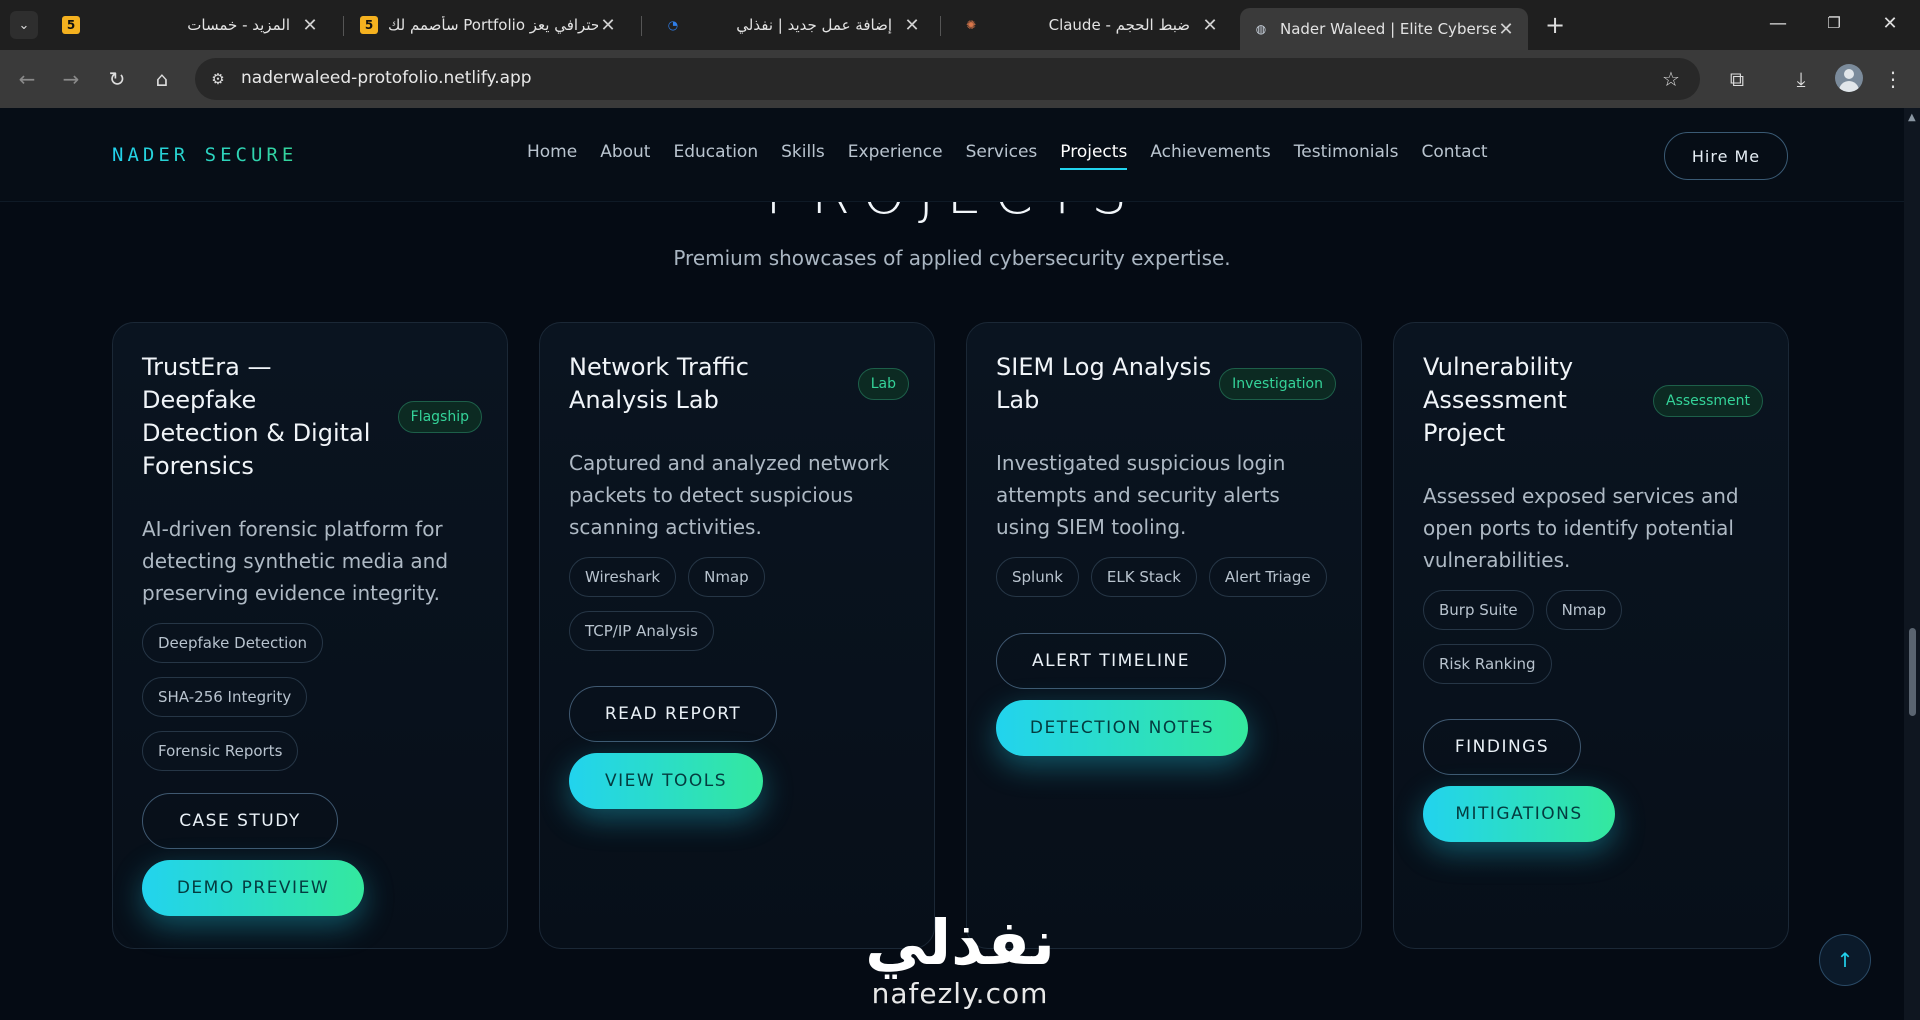  I want to click on tab-title: Claude - ضبط الحجم, so click(1119, 25).